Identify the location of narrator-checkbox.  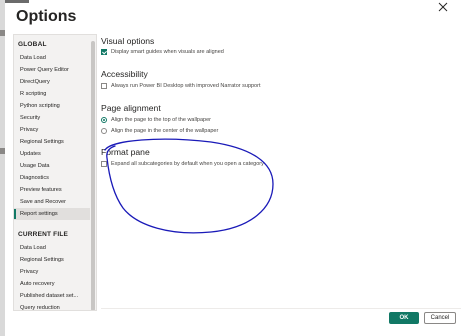
(104, 86).